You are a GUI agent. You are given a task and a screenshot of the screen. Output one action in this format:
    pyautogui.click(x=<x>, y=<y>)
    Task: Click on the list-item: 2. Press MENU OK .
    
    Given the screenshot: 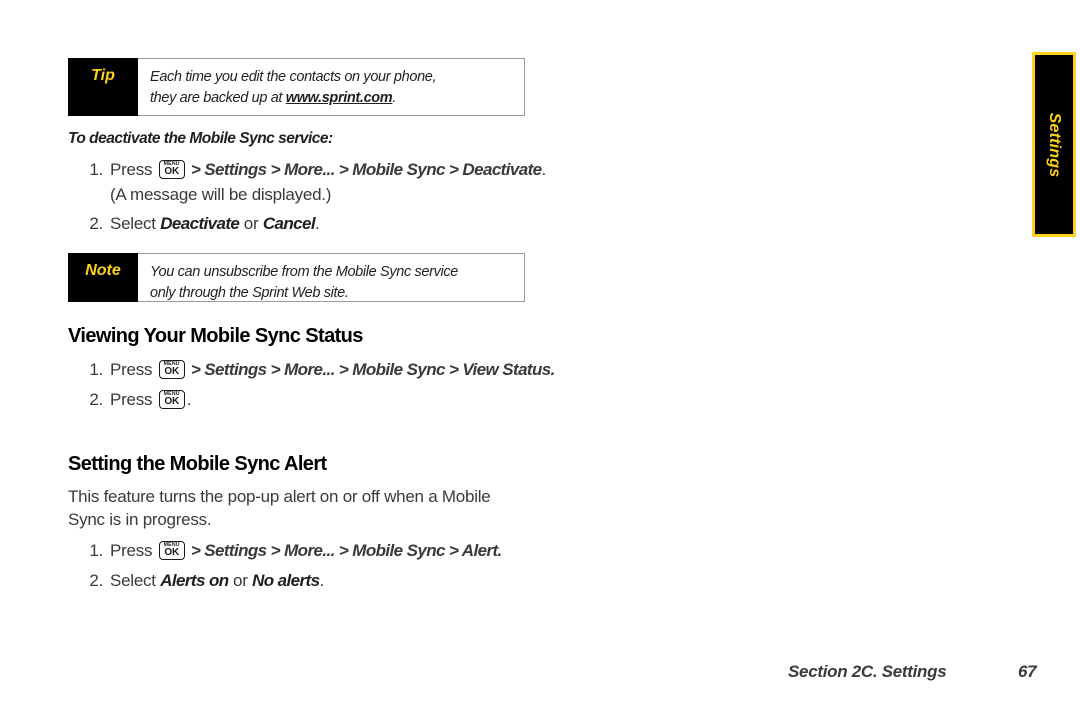 What is the action you would take?
    pyautogui.click(x=314, y=400)
    